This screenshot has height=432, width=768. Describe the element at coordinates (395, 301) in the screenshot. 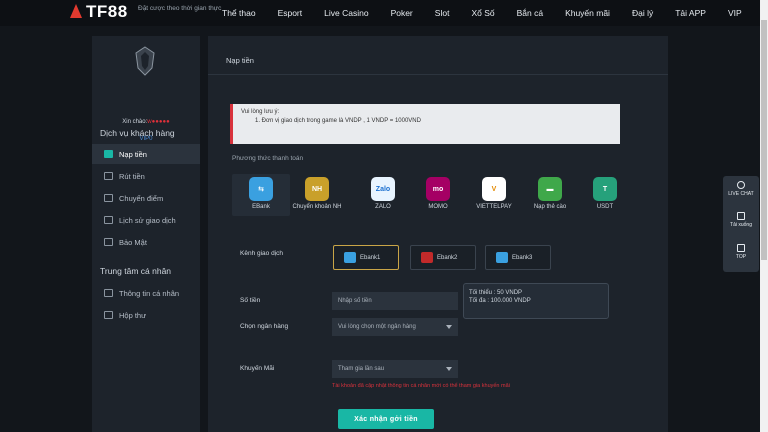

I see `amount-input: Nhập số tiền` at that location.